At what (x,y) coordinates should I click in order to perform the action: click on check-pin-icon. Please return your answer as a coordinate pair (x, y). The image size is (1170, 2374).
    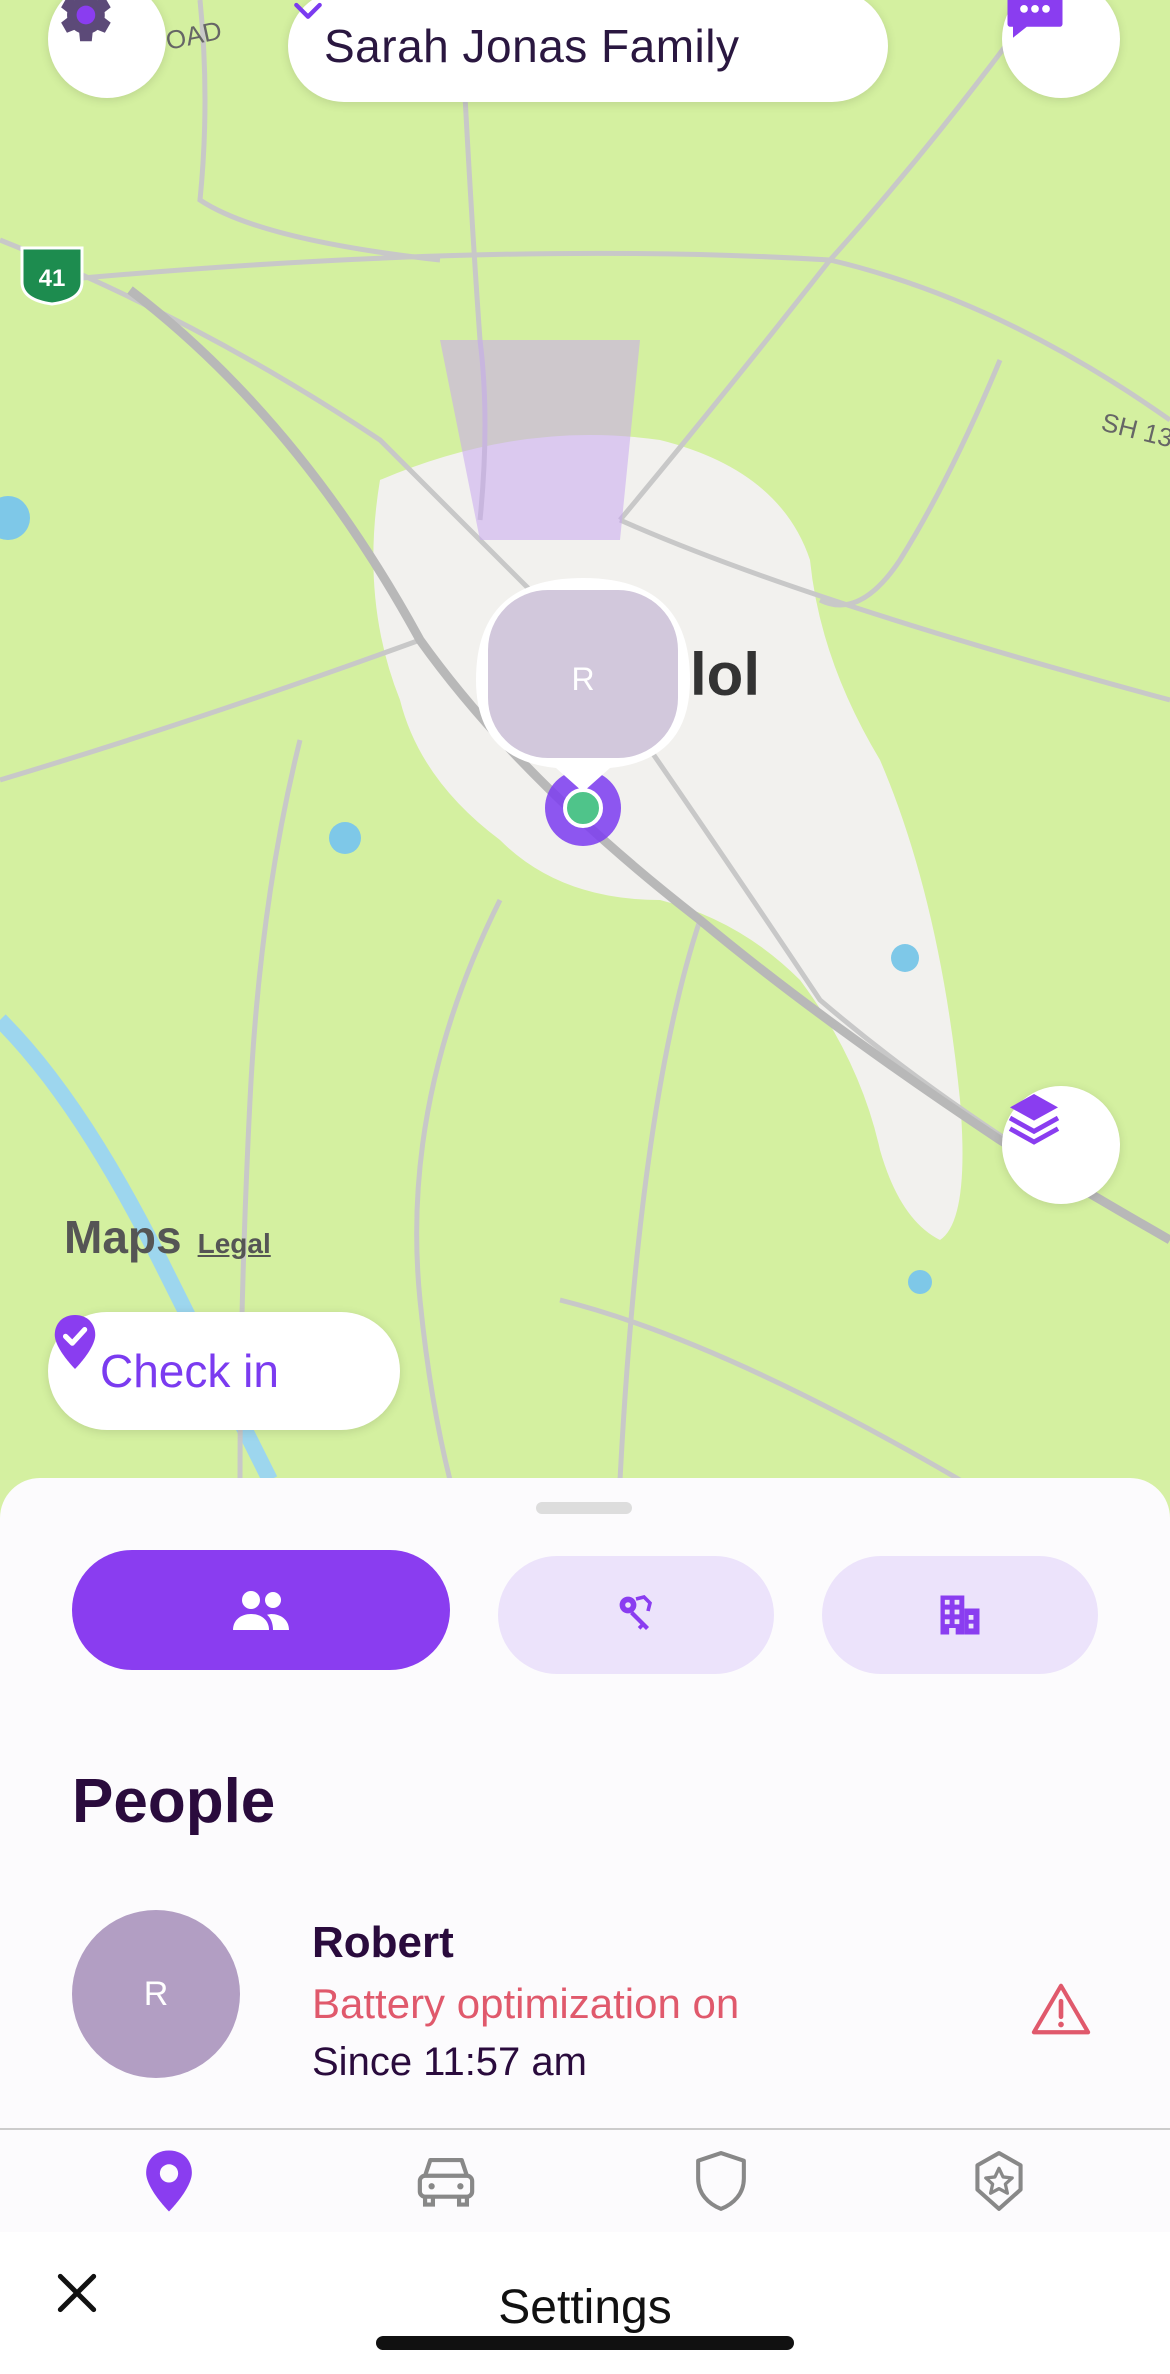
    Looking at the image, I should click on (75, 1342).